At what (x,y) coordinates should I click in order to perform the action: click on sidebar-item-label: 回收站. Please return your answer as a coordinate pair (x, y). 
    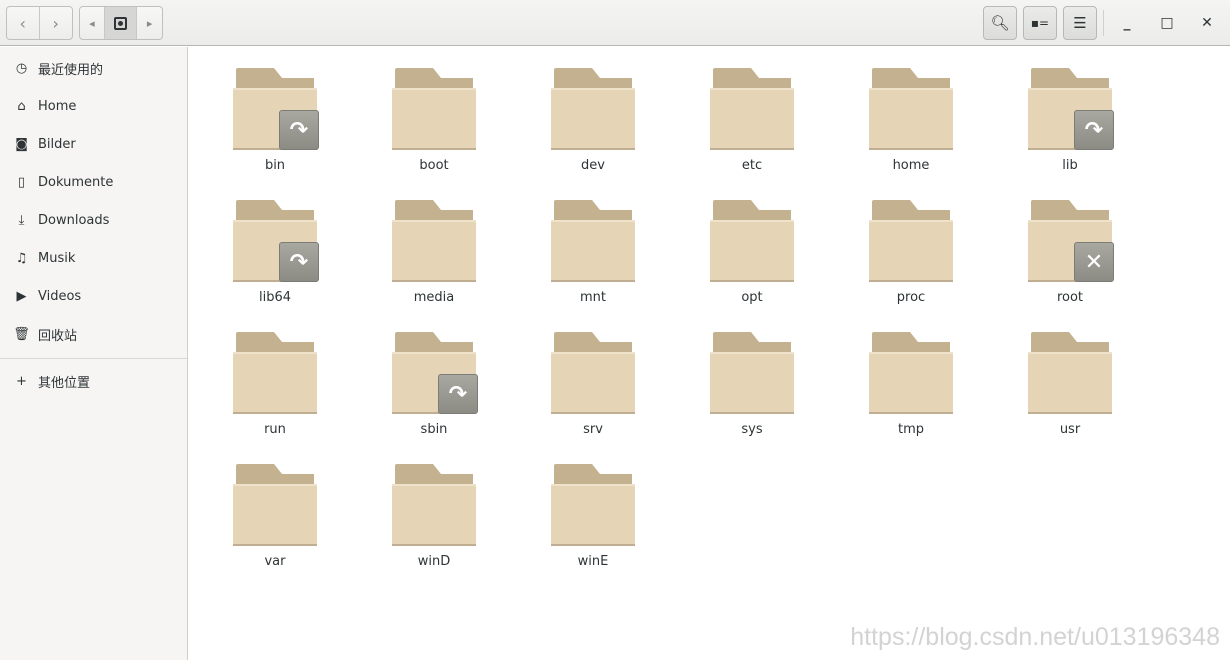
    Looking at the image, I should click on (58, 336).